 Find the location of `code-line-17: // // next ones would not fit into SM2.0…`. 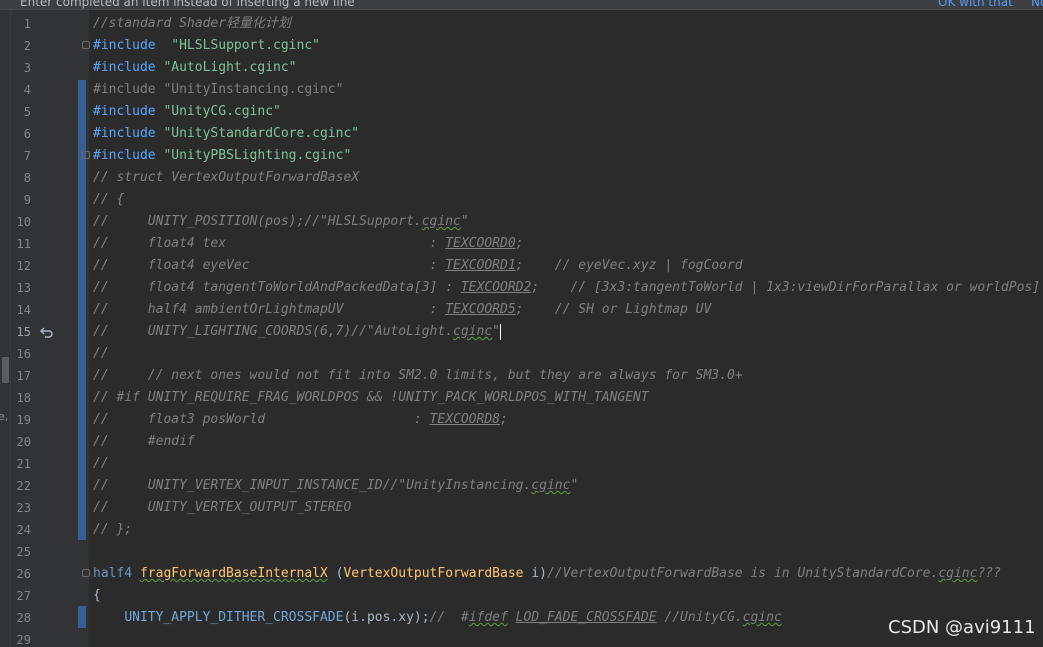

code-line-17: // // next ones would not fit into SM2.0… is located at coordinates (418, 376).